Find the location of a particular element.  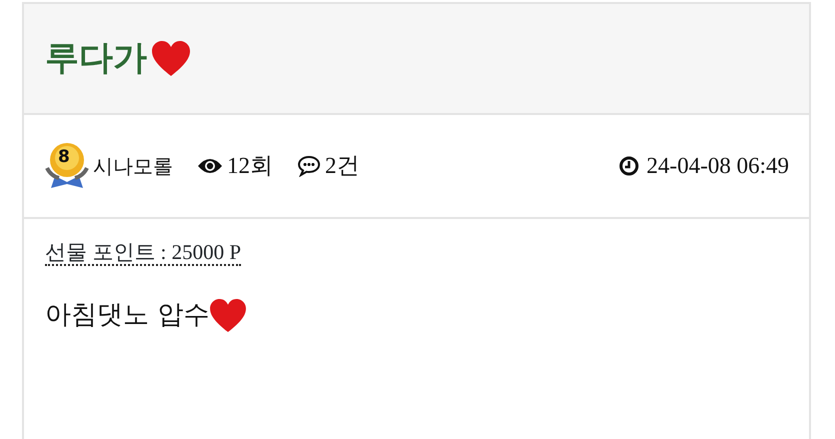

post-title: 루다가 is located at coordinates (96, 58).